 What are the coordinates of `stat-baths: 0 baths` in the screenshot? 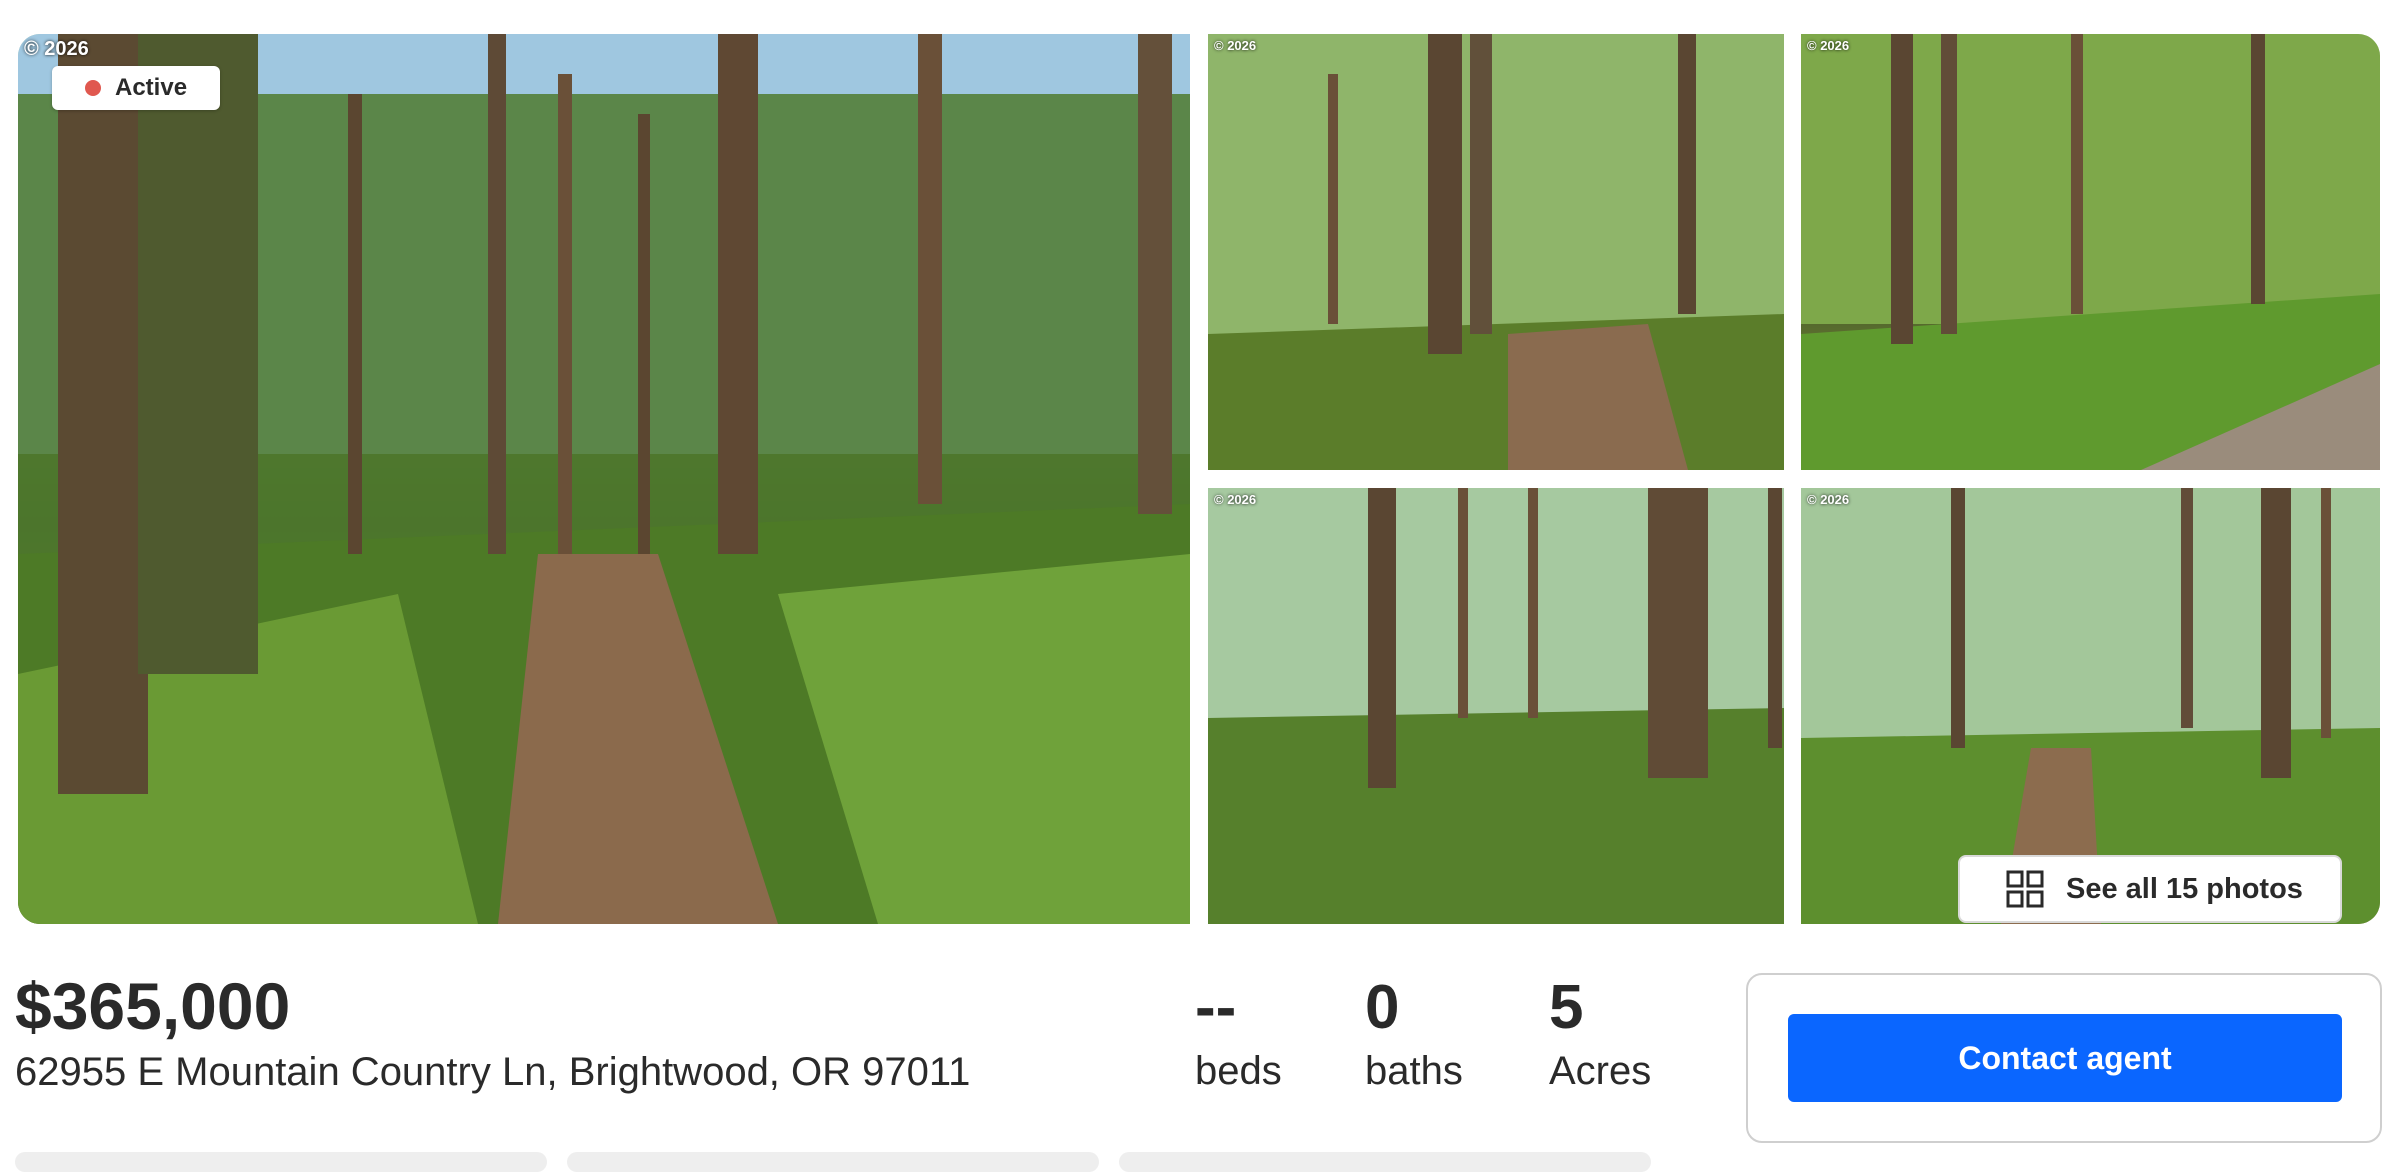 It's located at (1414, 1034).